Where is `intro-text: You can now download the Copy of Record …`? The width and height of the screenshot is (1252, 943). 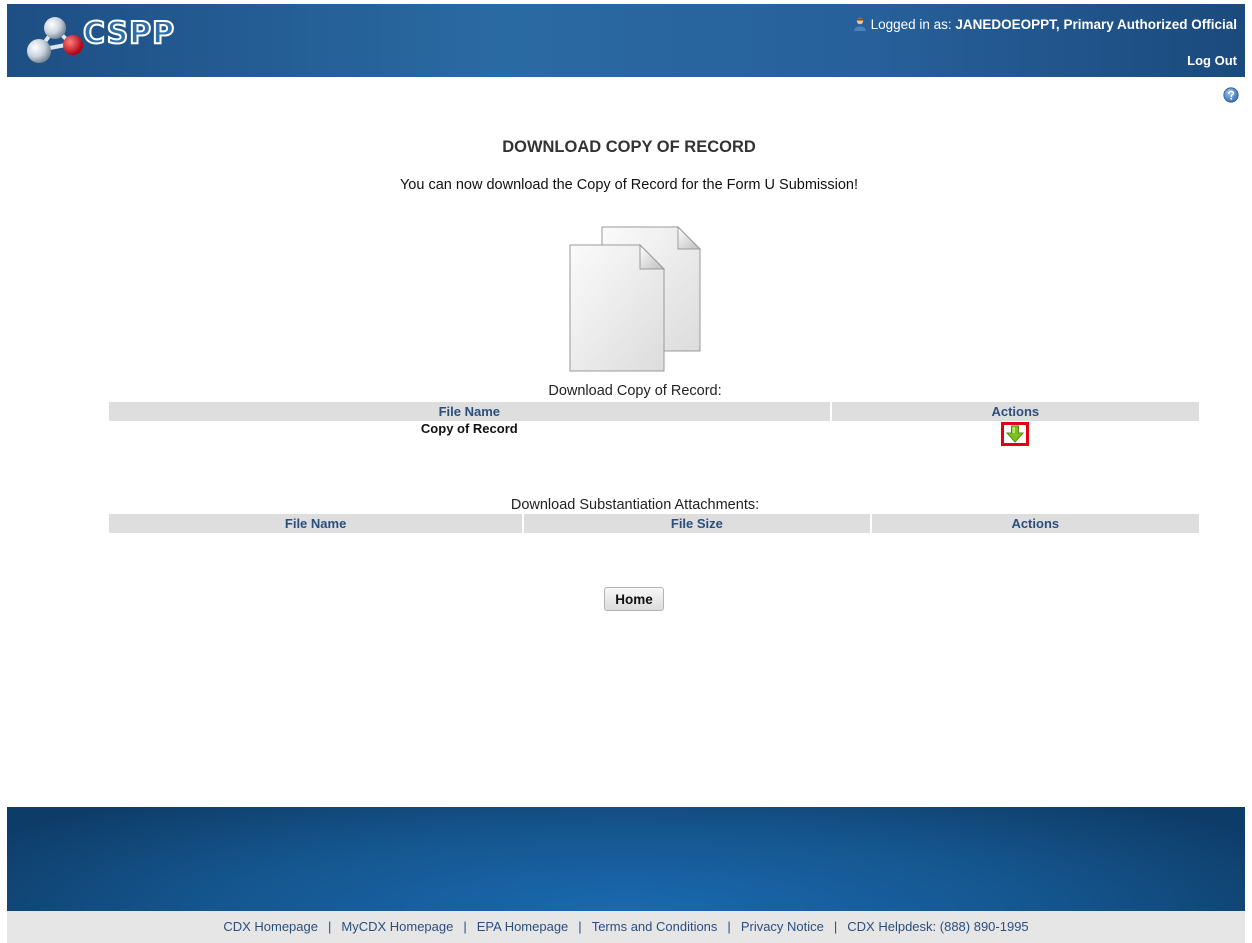 intro-text: You can now download the Copy of Record … is located at coordinates (629, 185).